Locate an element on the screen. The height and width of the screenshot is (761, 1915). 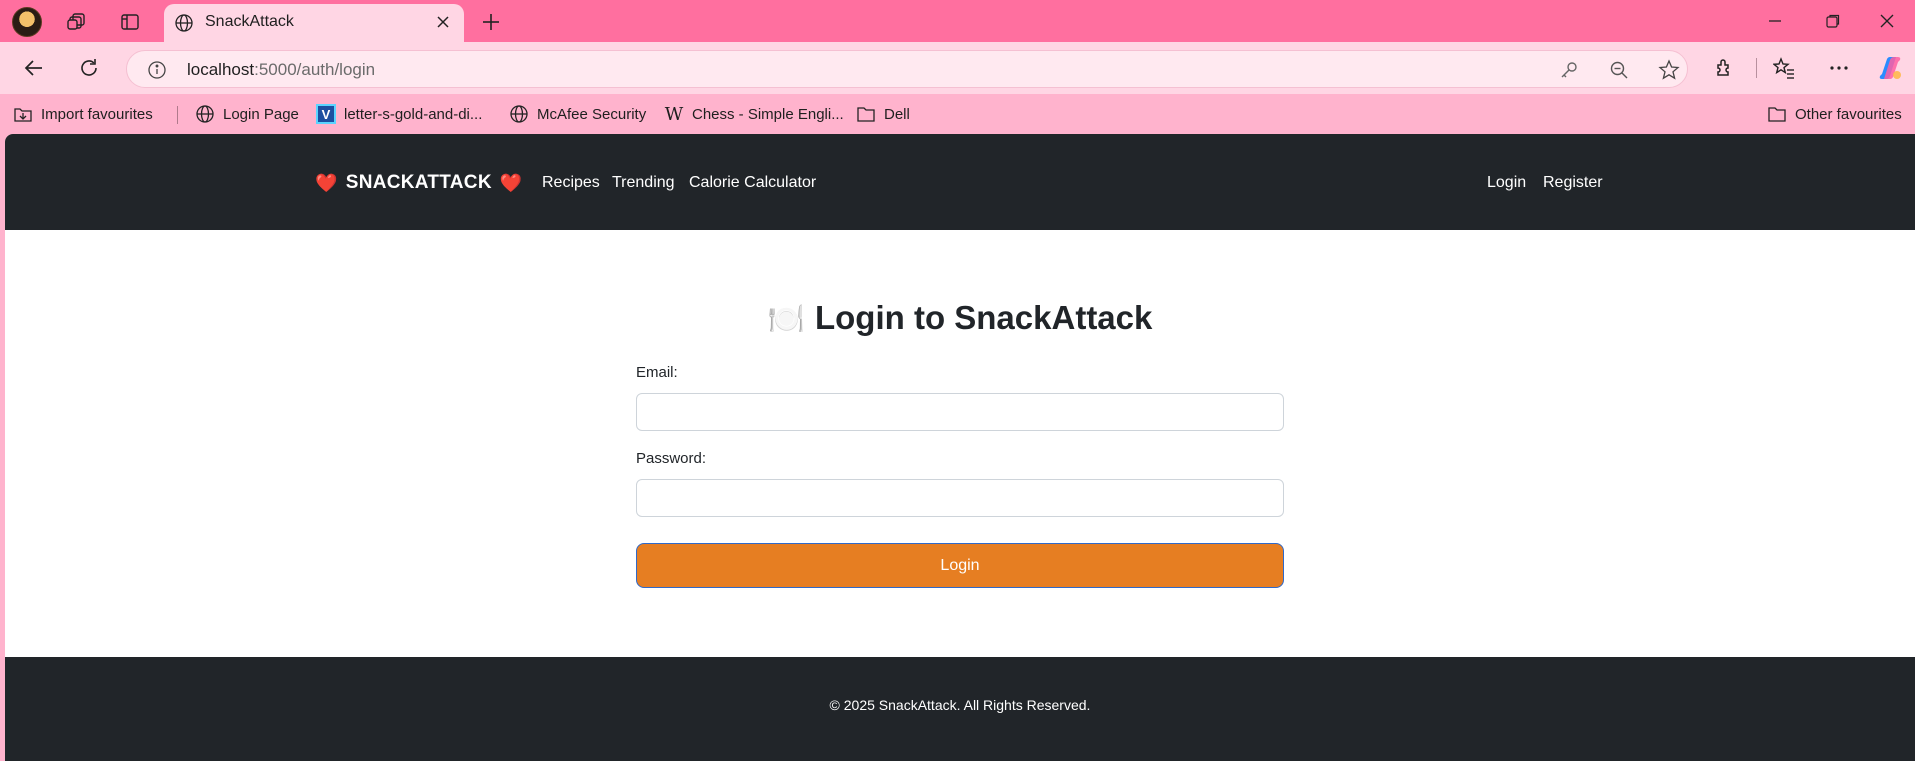
bookmark-login-page: Login Page is located at coordinates (247, 114).